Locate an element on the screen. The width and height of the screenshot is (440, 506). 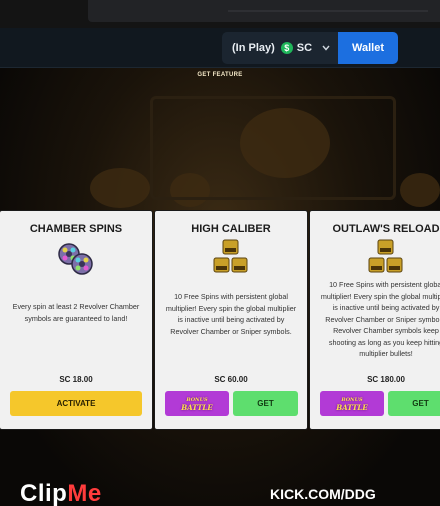
casino-header: (In Play) $ SC Wallet is located at coordinates (220, 48).